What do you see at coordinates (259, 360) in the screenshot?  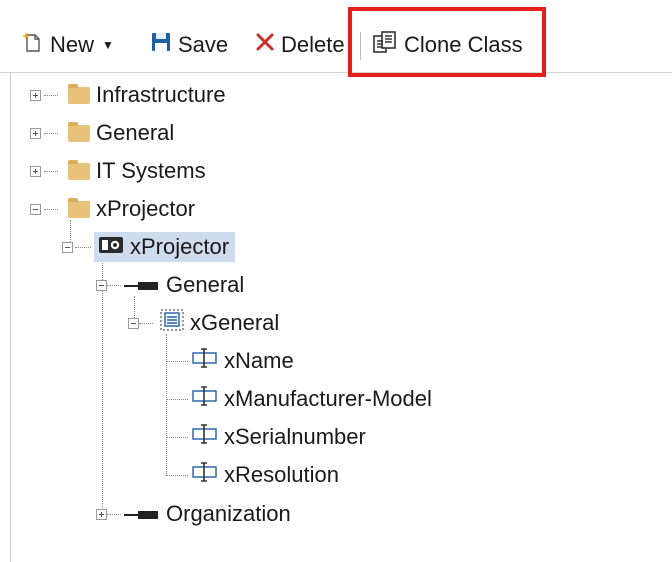 I see `tree-item-label: xName` at bounding box center [259, 360].